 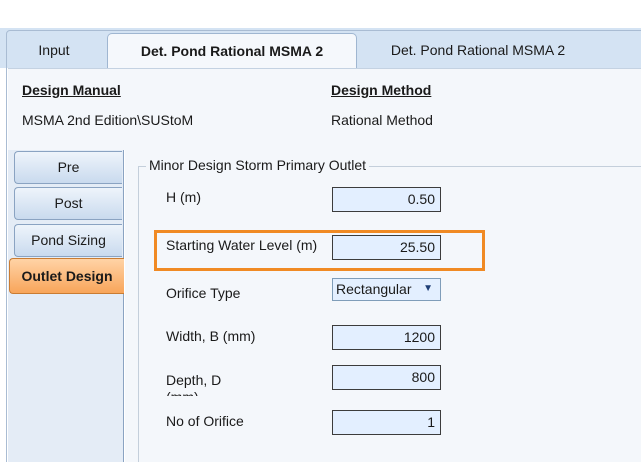 What do you see at coordinates (108, 120) in the screenshot?
I see `design-manual-value: MSMA 2nd Edition\SUStoM` at bounding box center [108, 120].